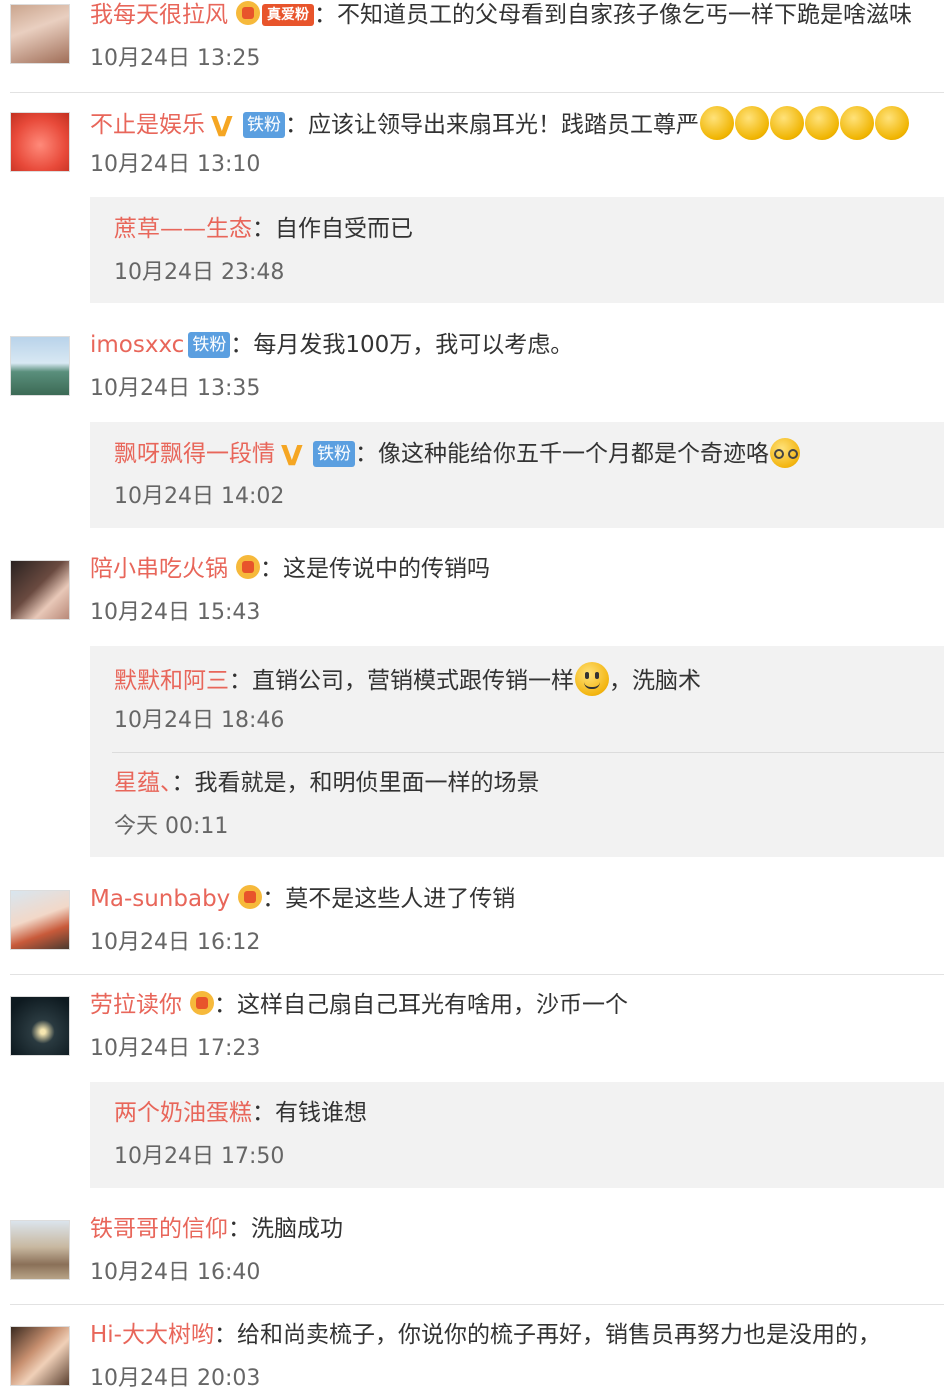  Describe the element at coordinates (199, 720) in the screenshot. I see `timestamp: 10月24日 18:46` at that location.